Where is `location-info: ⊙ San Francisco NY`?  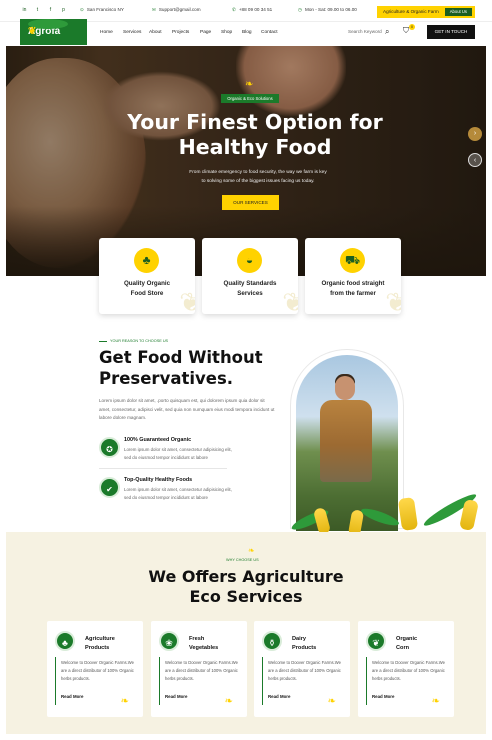
location-info: ⊙ San Francisco NY is located at coordinates (102, 10).